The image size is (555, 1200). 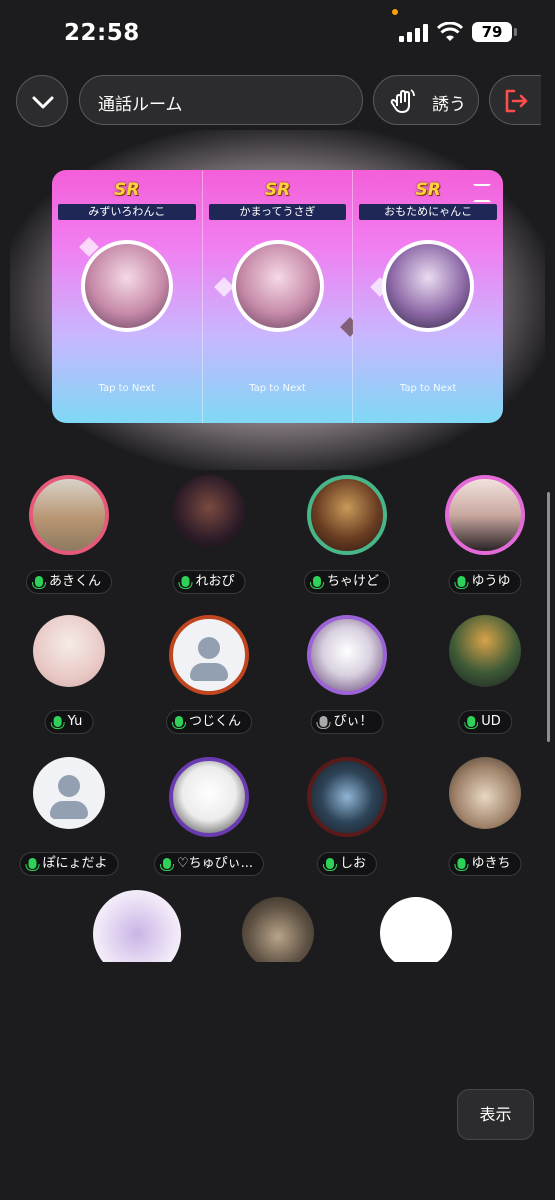 What do you see at coordinates (426, 100) in the screenshot?
I see `invite-button: 誘う` at bounding box center [426, 100].